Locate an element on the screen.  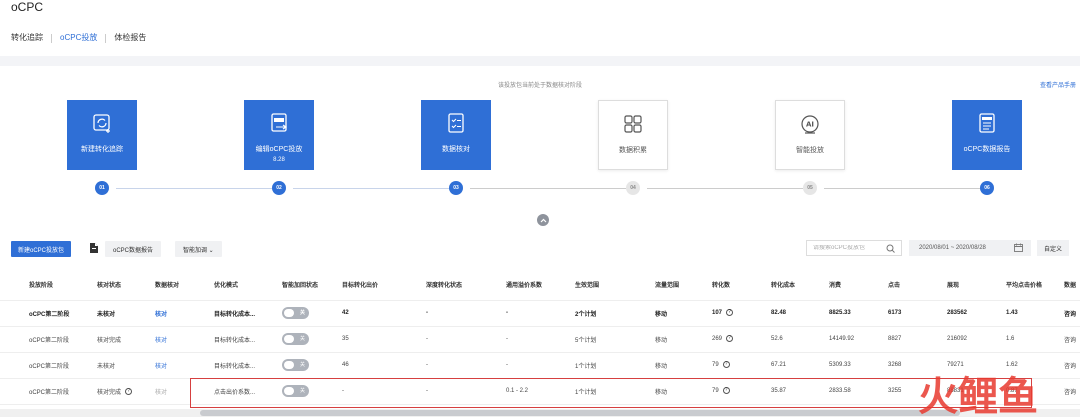
column-header: 展现 is located at coordinates (976, 285).